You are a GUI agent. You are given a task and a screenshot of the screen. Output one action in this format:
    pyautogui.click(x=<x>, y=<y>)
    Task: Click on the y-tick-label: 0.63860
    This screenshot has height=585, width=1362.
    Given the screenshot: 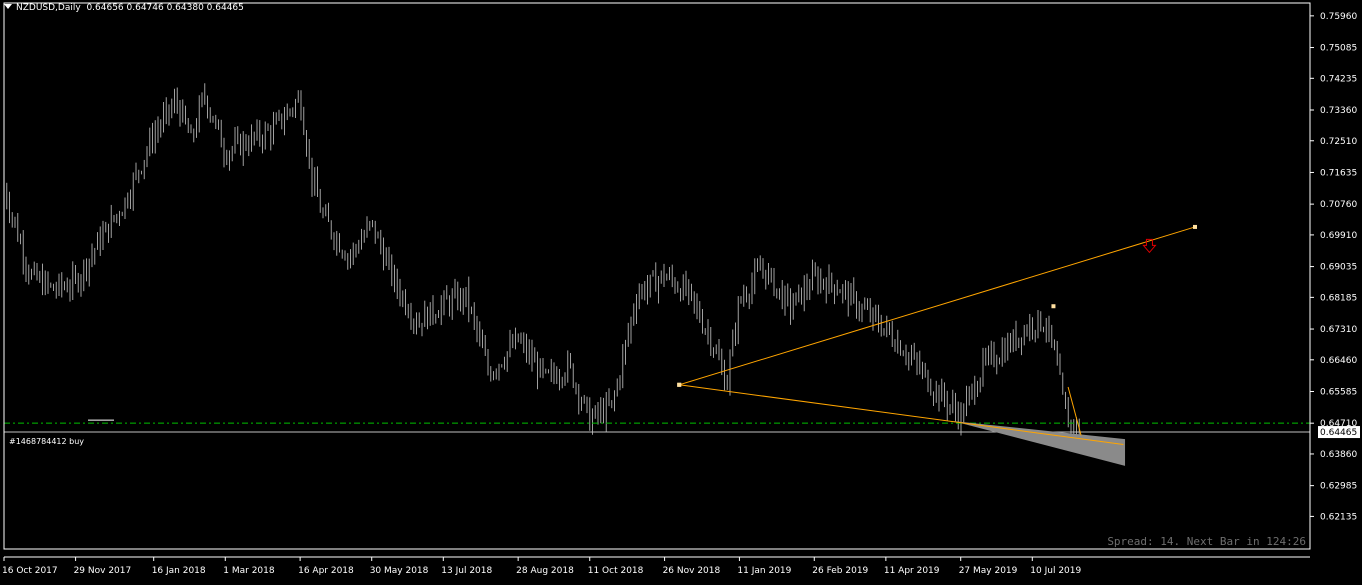 What is the action you would take?
    pyautogui.click(x=1338, y=455)
    